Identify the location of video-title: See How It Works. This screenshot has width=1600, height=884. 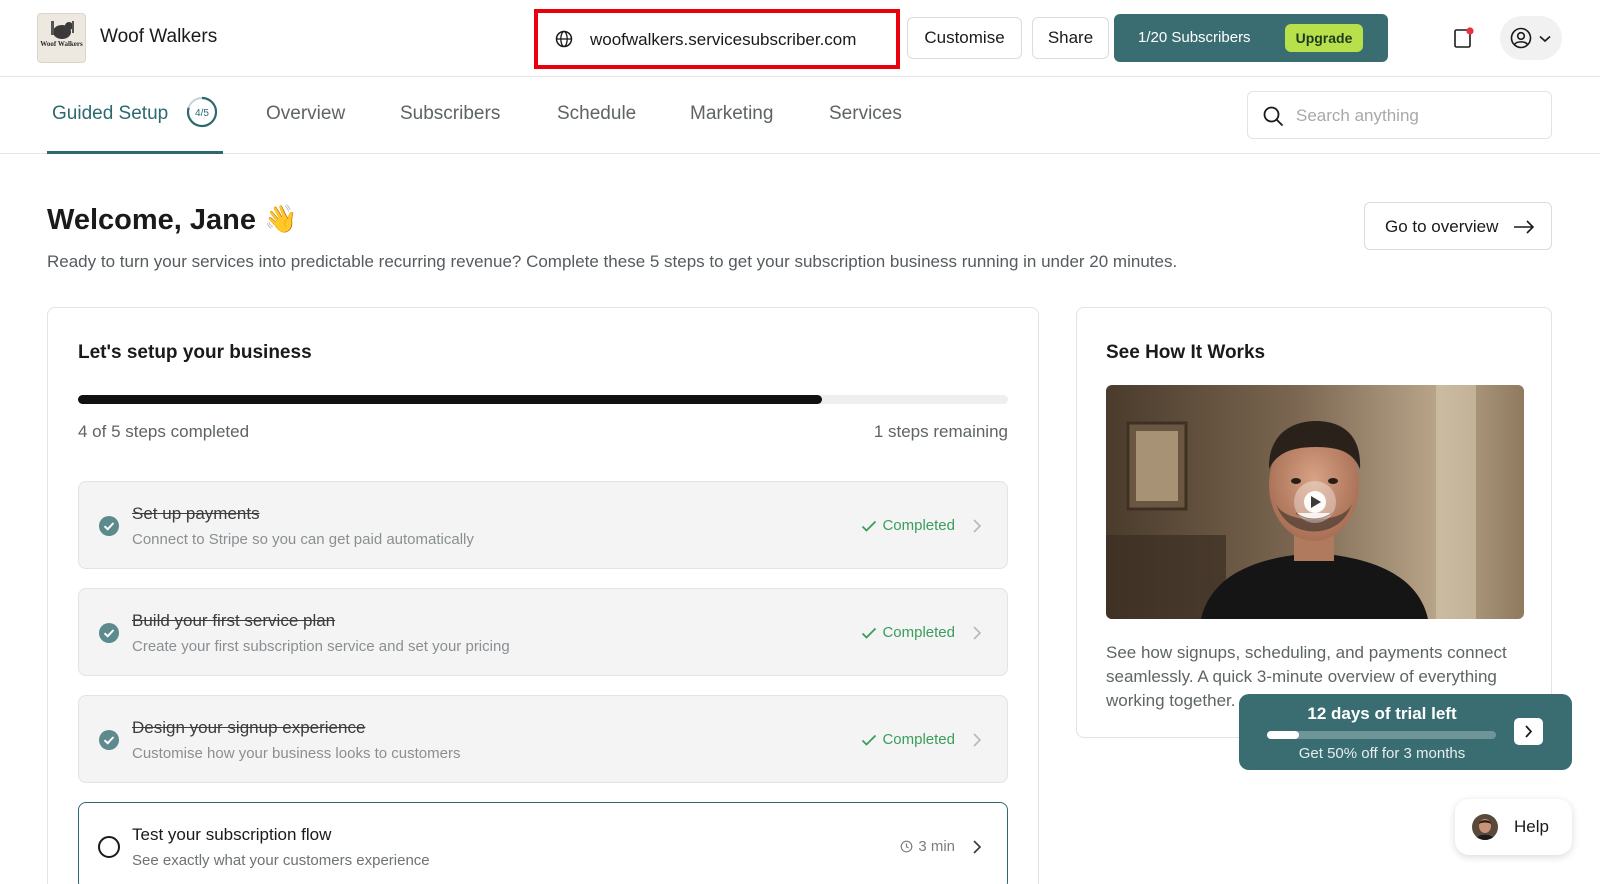
(1186, 352).